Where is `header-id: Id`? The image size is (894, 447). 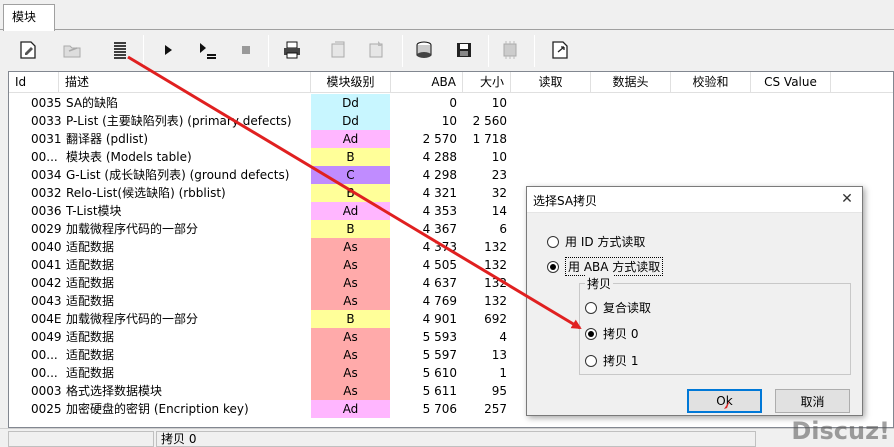
header-id: Id is located at coordinates (34, 82).